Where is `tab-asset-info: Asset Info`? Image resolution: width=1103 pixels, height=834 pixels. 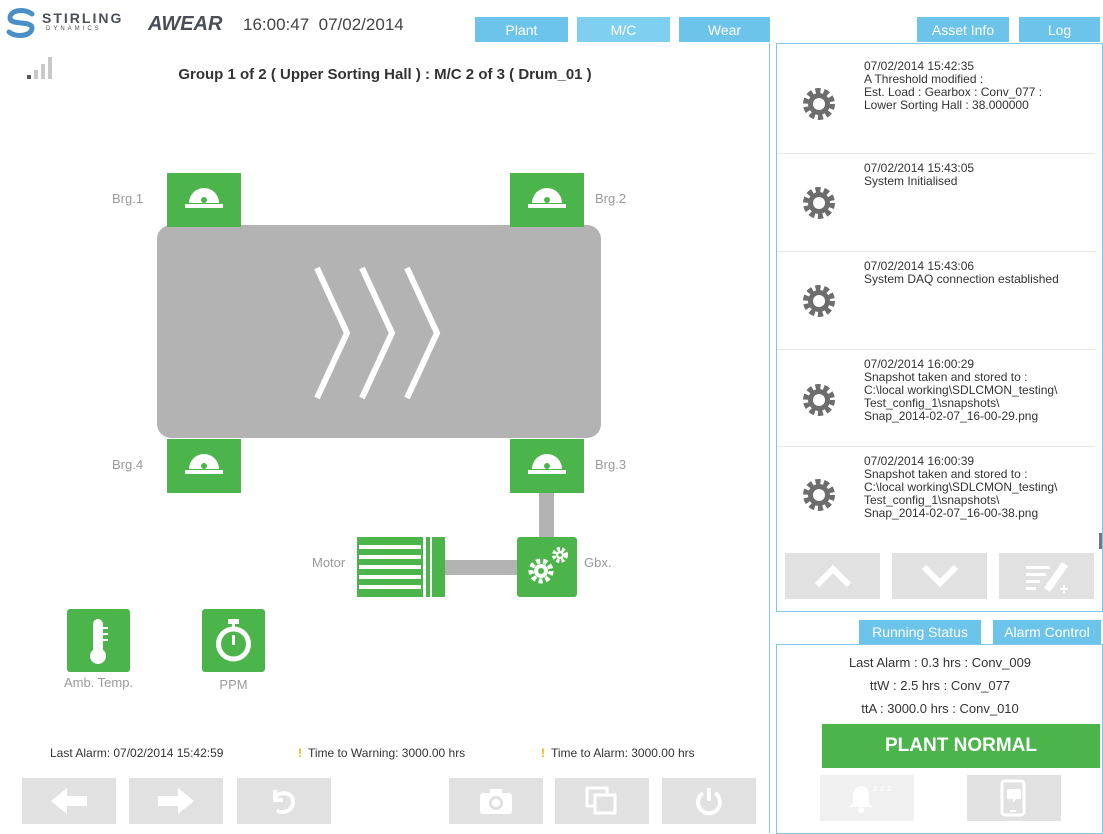 tab-asset-info: Asset Info is located at coordinates (963, 29).